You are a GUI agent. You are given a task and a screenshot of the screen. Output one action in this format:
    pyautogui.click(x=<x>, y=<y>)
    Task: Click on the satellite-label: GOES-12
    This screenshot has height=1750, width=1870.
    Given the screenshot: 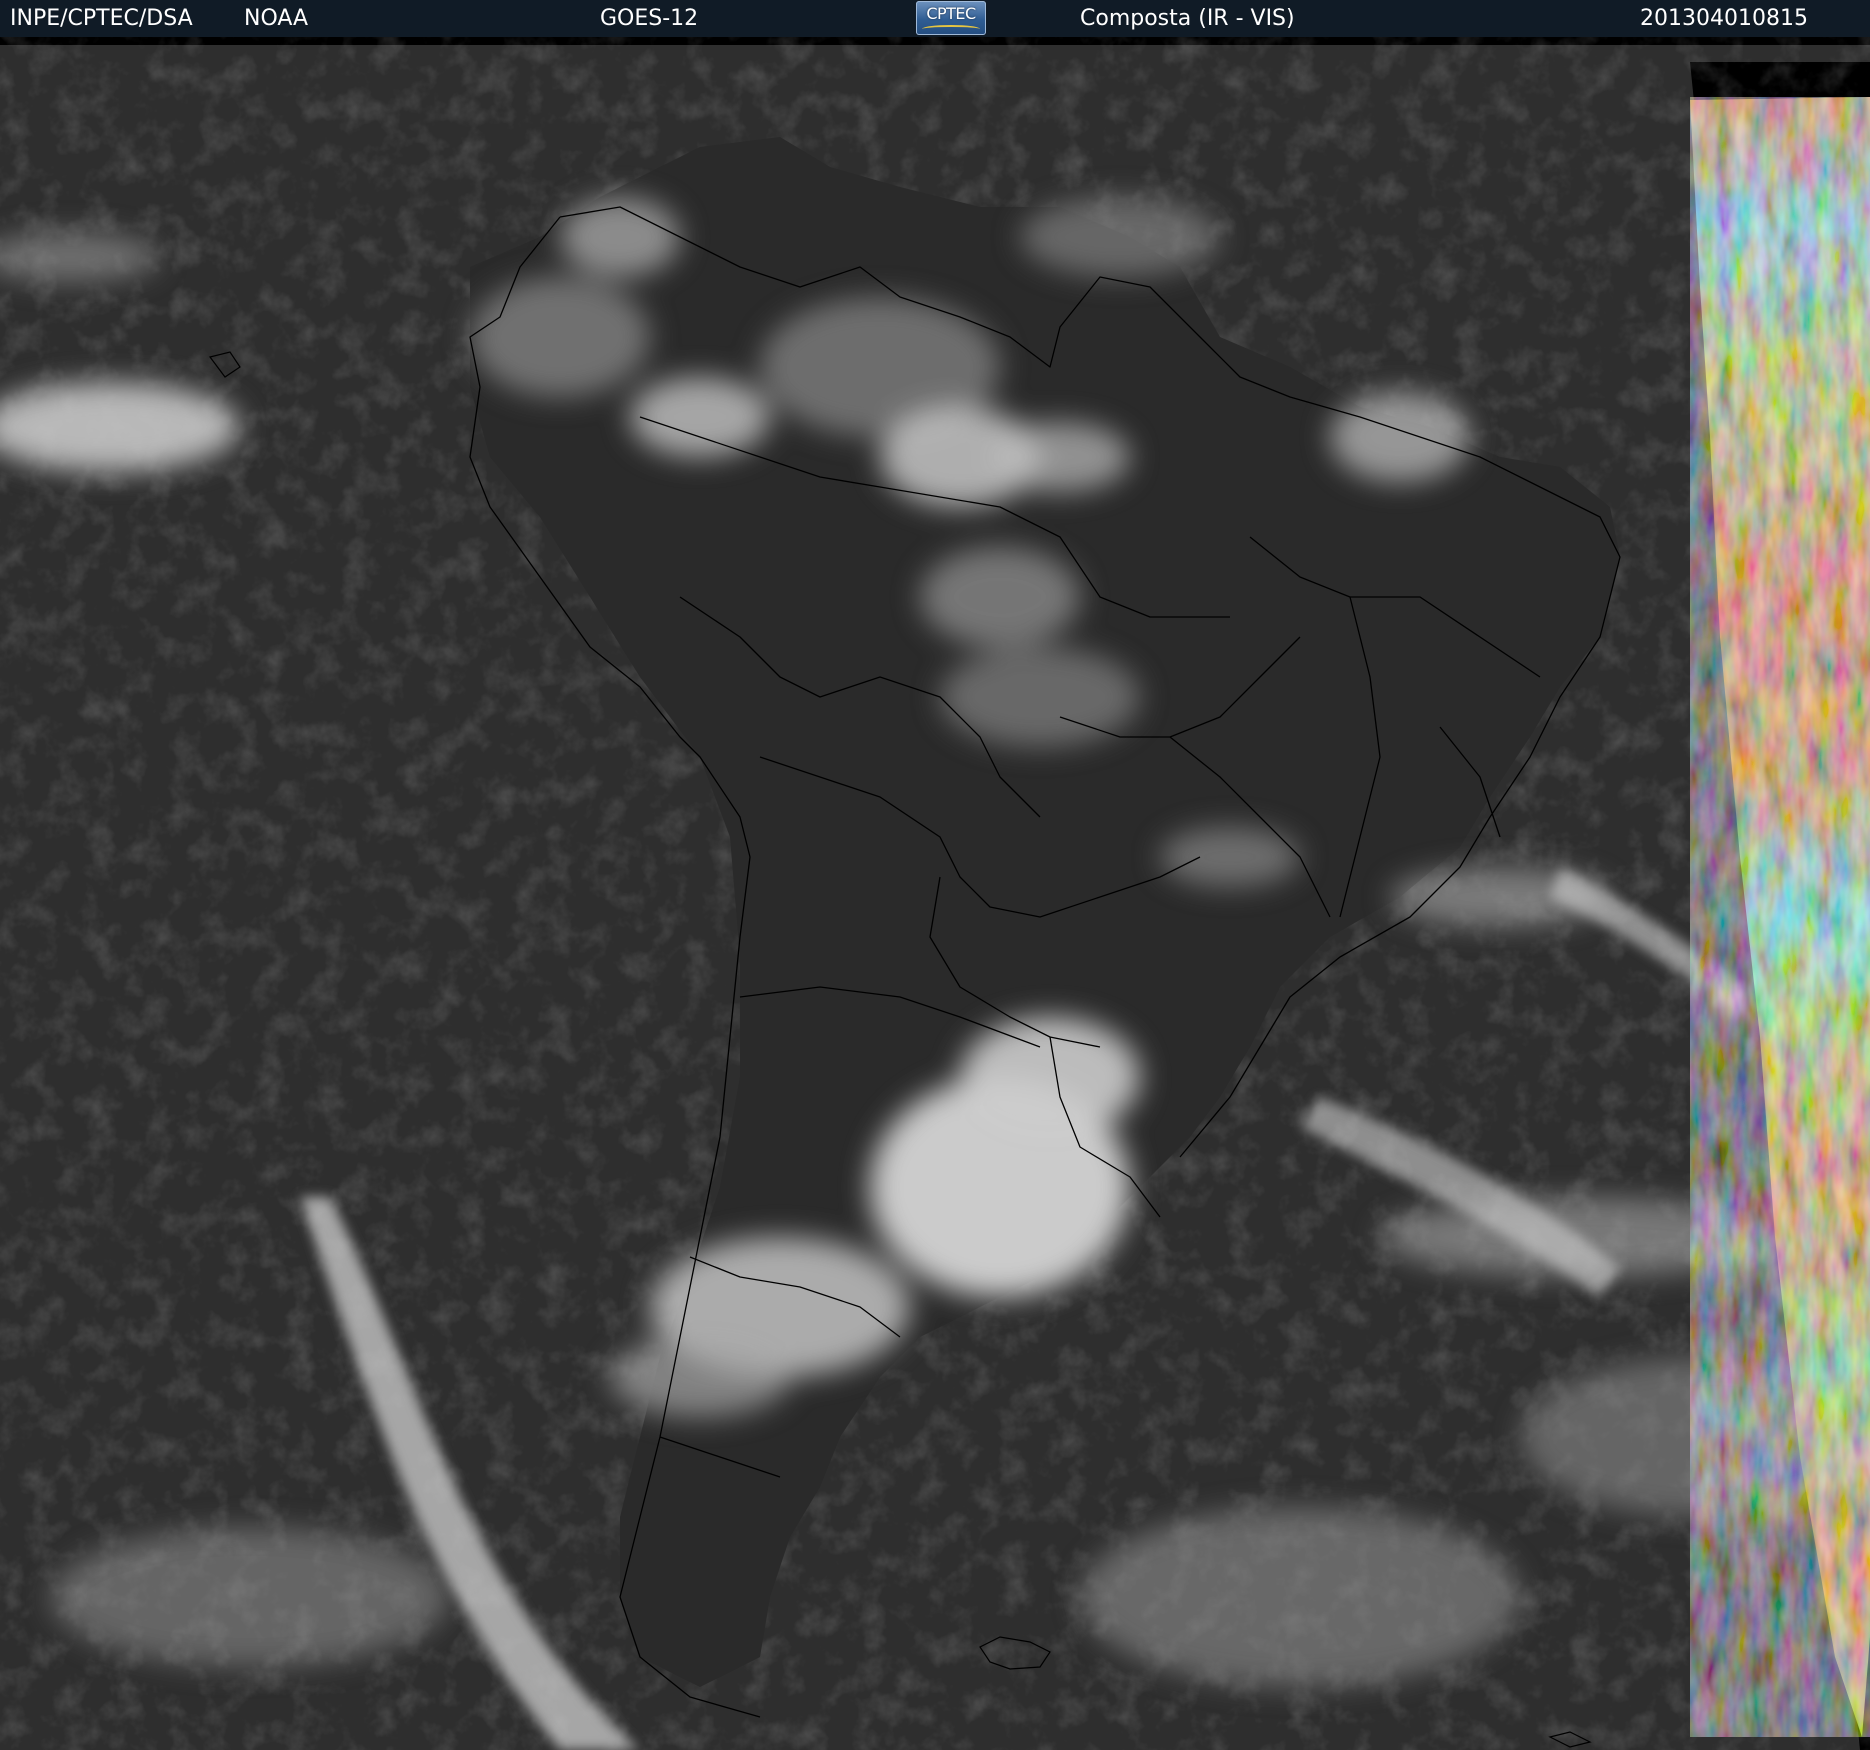 What is the action you would take?
    pyautogui.click(x=649, y=18)
    